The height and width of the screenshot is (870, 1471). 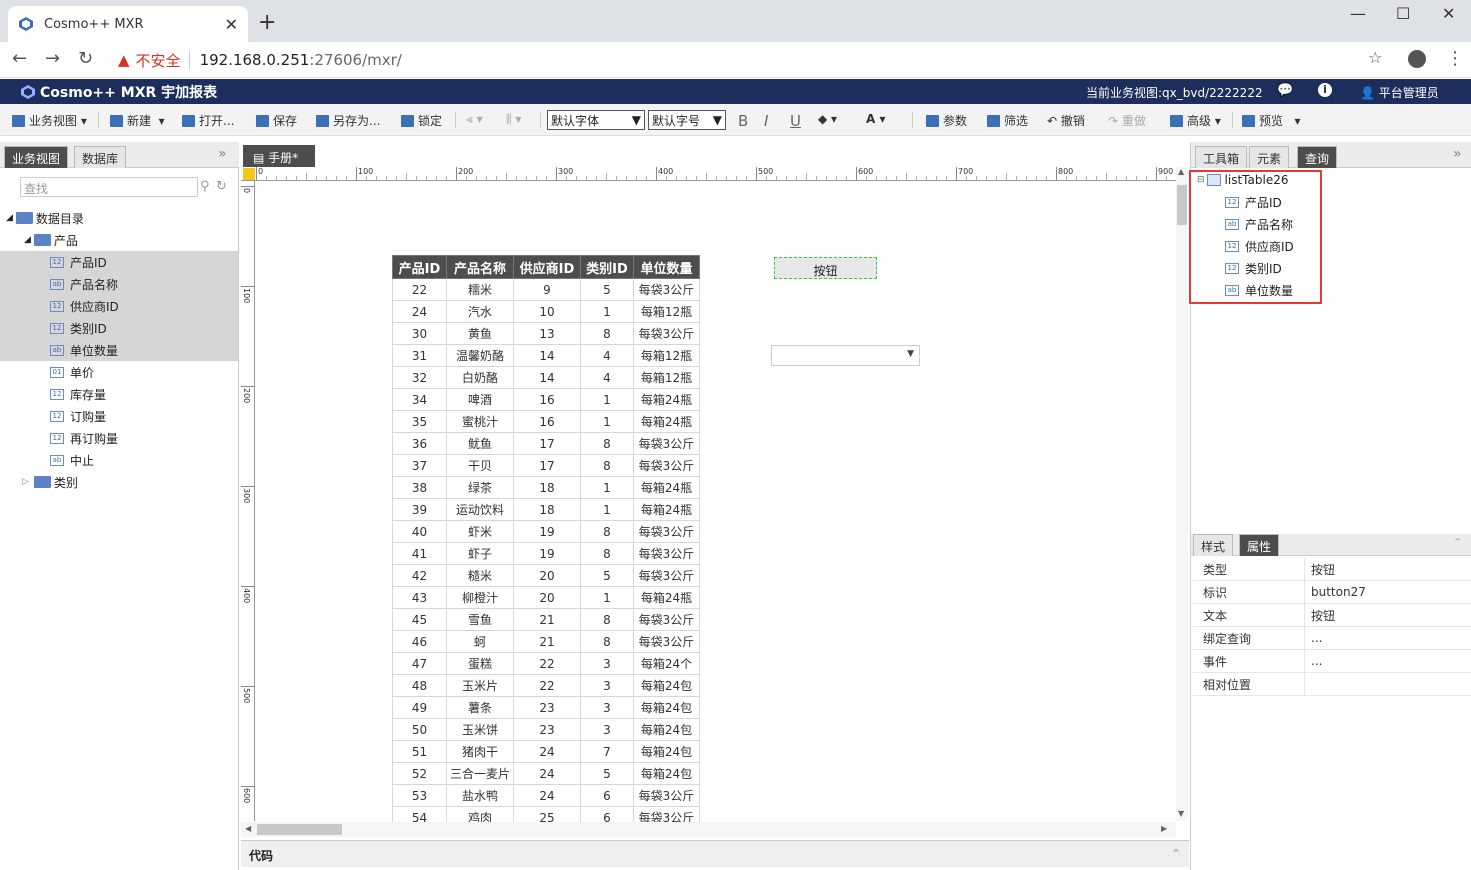 I want to click on info-icon: i, so click(x=1325, y=90).